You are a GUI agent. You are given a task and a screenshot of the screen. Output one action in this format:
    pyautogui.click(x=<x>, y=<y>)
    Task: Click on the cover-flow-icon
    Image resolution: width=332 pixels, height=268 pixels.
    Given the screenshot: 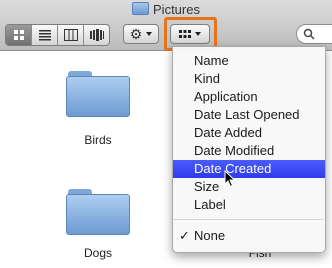 What is the action you would take?
    pyautogui.click(x=96, y=35)
    